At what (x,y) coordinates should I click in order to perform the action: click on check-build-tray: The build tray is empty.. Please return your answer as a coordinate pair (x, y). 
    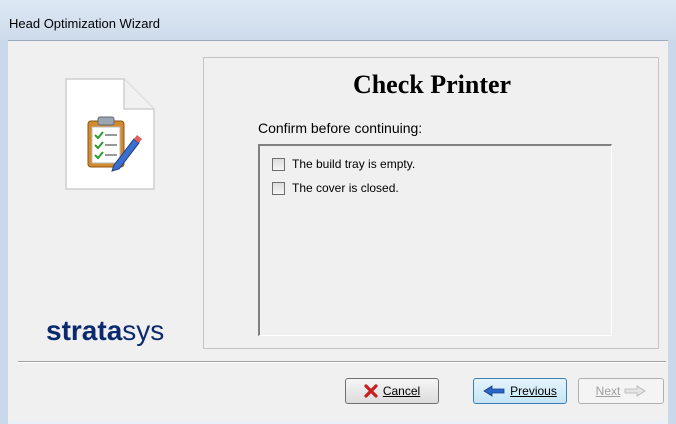
    Looking at the image, I should click on (343, 164).